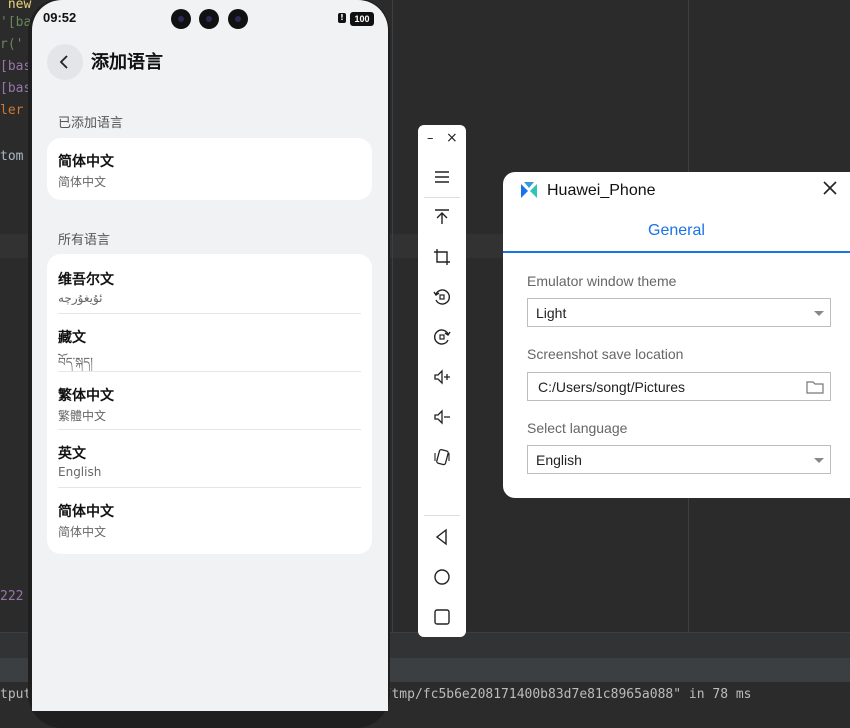 The height and width of the screenshot is (728, 850). Describe the element at coordinates (209, 401) in the screenshot. I see `language-item: 繁体中文 繁體中文` at that location.